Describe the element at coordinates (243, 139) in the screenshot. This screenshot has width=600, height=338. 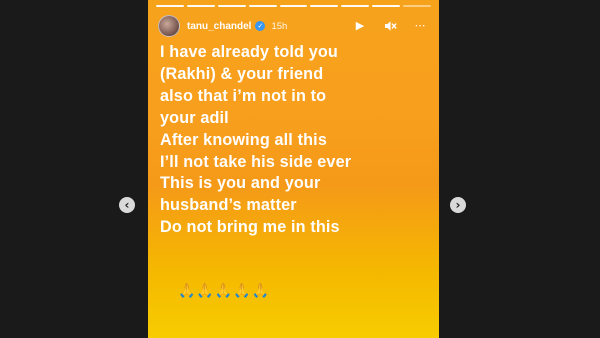
I see `story-text-line: After knowing all this` at that location.